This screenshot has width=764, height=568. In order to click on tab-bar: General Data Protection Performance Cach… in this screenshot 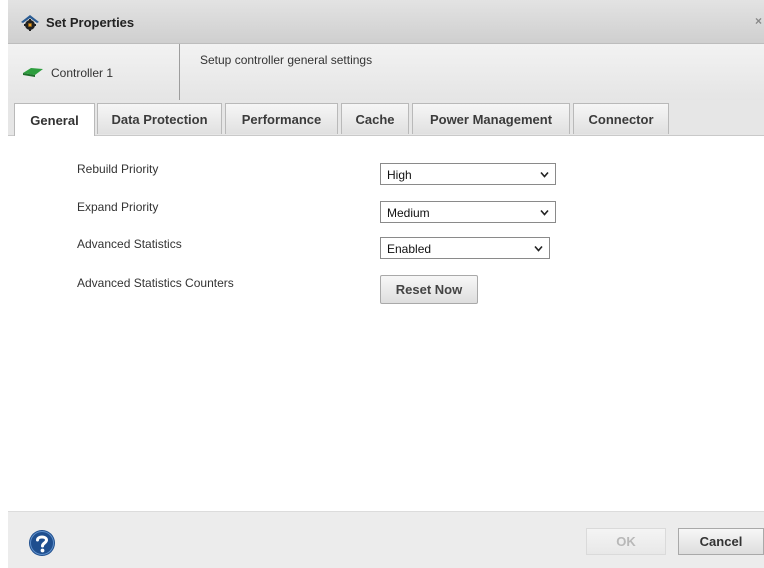, I will do `click(386, 118)`.